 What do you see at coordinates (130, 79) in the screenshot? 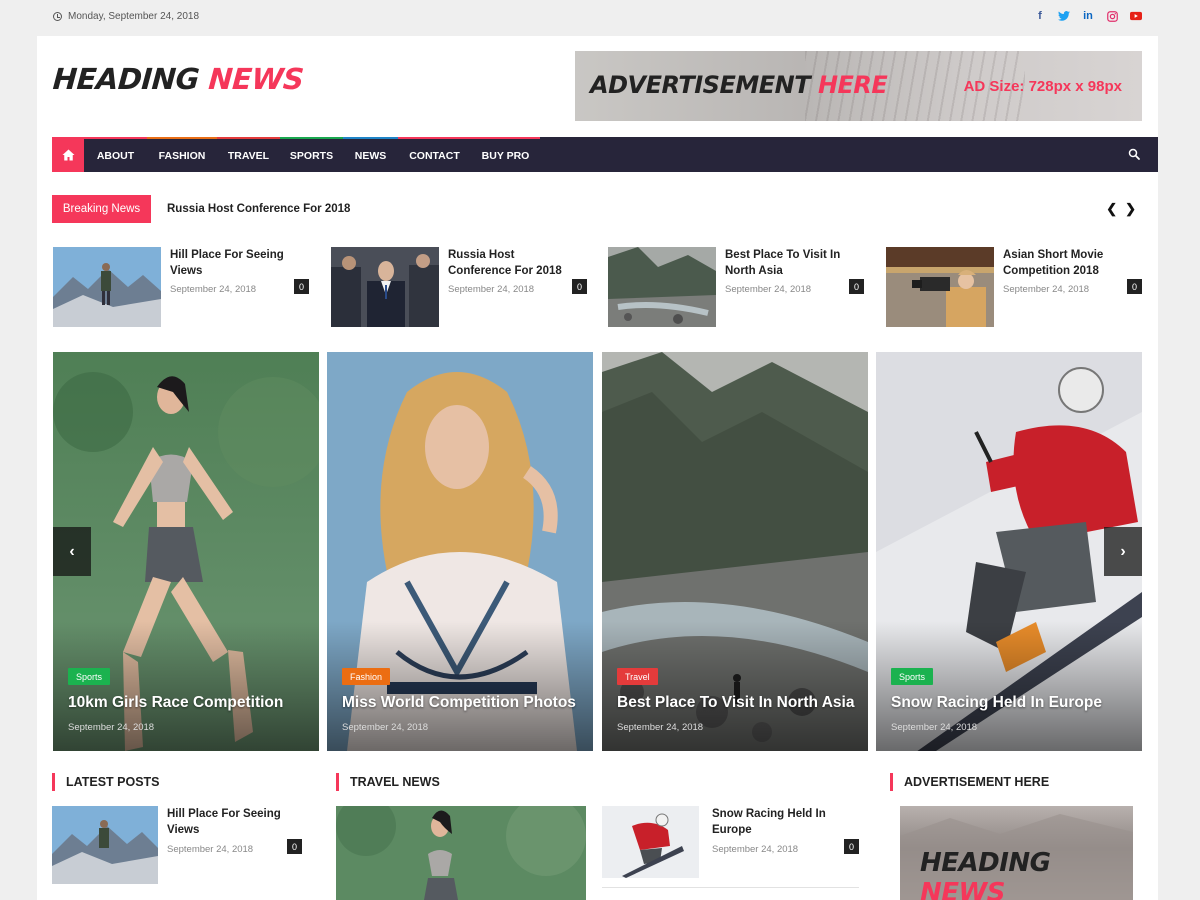
I see `logo-text-heading: HEADING` at bounding box center [130, 79].